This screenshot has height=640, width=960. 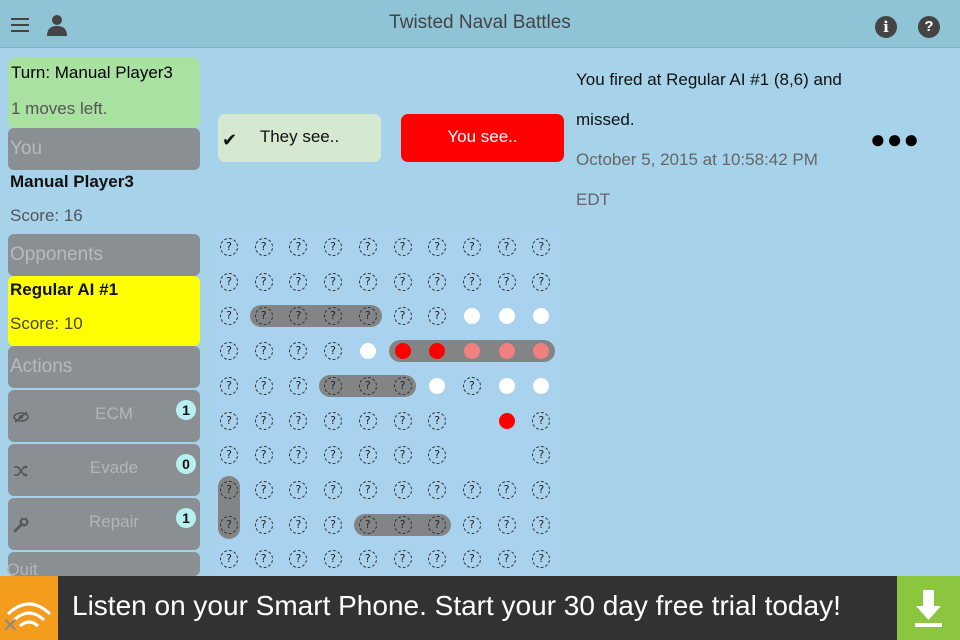 What do you see at coordinates (104, 311) in the screenshot?
I see `opponent-card: Regular AI #1 Score: 10` at bounding box center [104, 311].